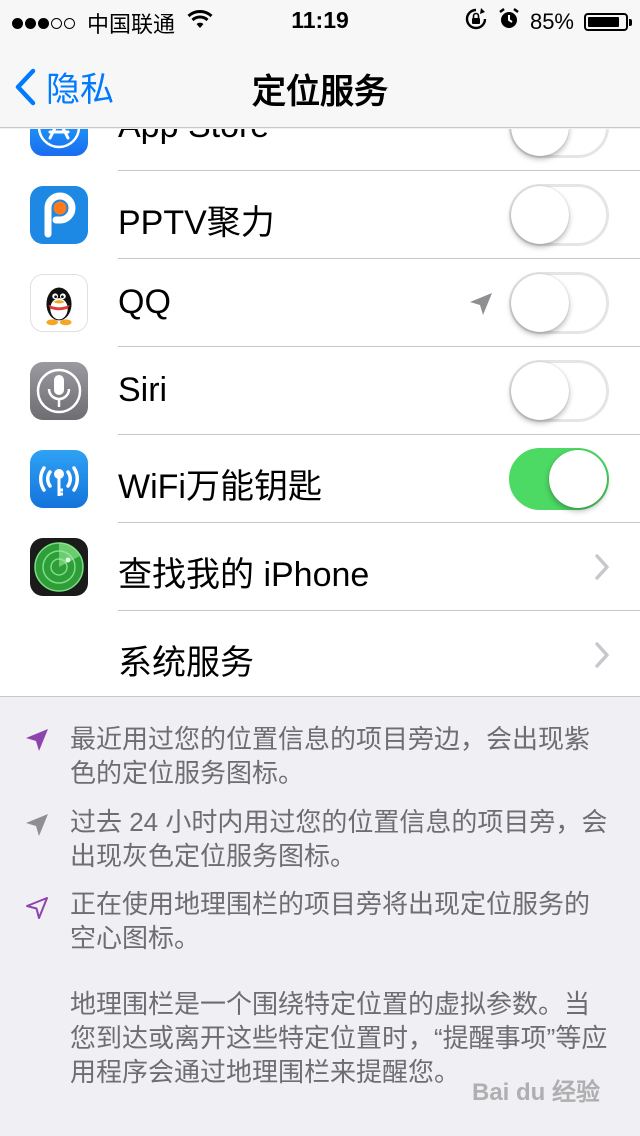  What do you see at coordinates (193, 137) in the screenshot?
I see `app-store-label: App Store` at bounding box center [193, 137].